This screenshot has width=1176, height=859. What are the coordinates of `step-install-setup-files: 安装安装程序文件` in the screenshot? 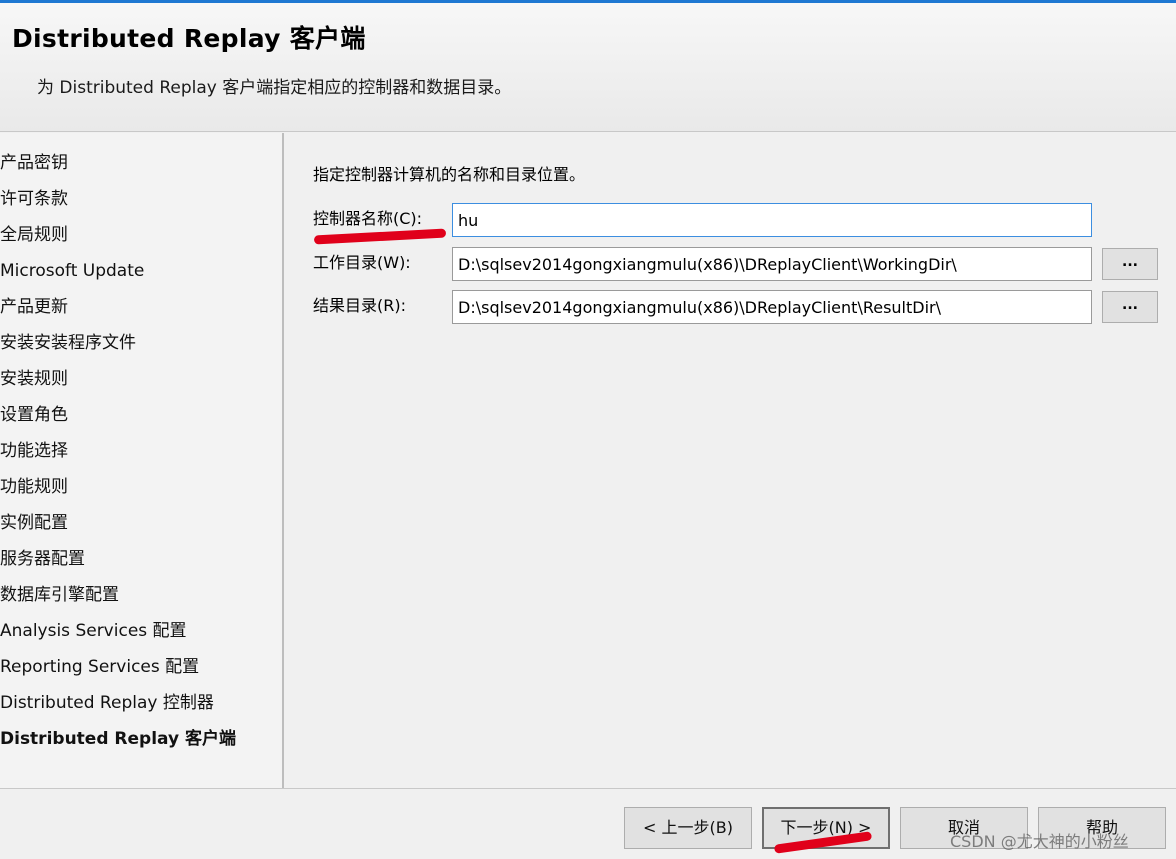 It's located at (68, 343).